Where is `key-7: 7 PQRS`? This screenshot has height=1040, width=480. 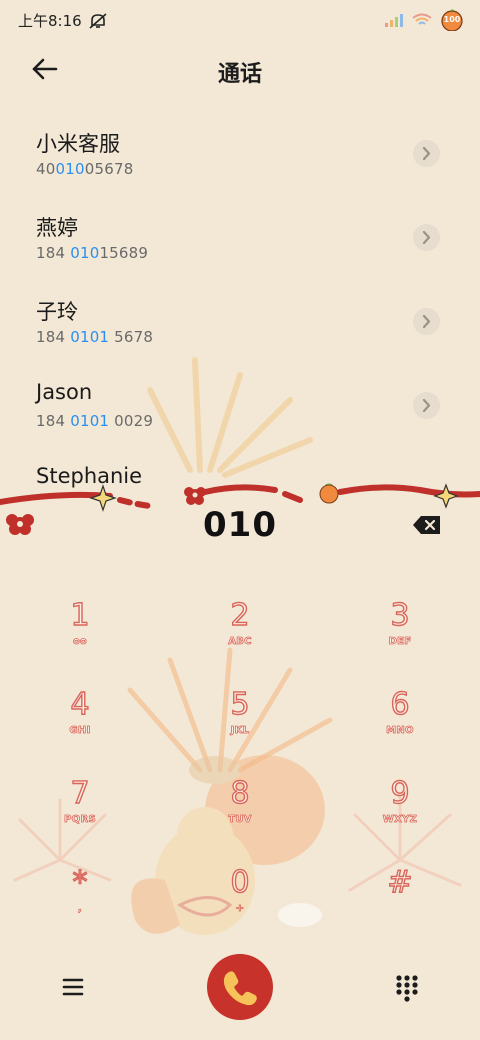
key-7: 7 PQRS is located at coordinates (80, 814).